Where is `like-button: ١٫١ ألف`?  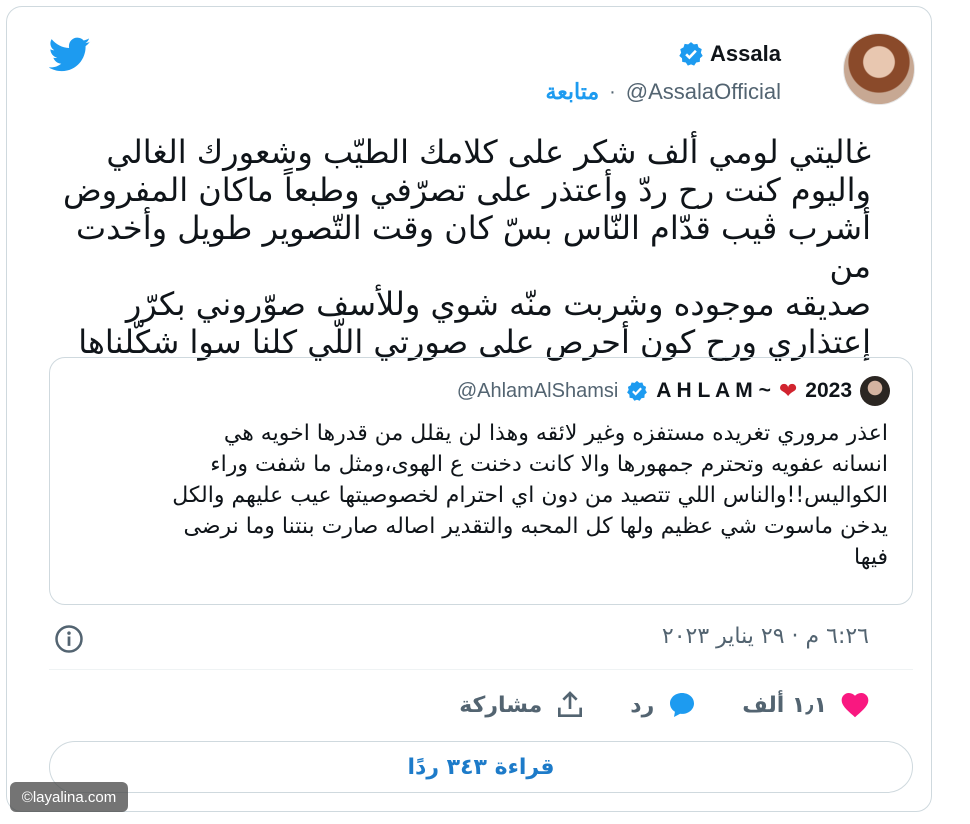 like-button: ١٫١ ألف is located at coordinates (806, 705).